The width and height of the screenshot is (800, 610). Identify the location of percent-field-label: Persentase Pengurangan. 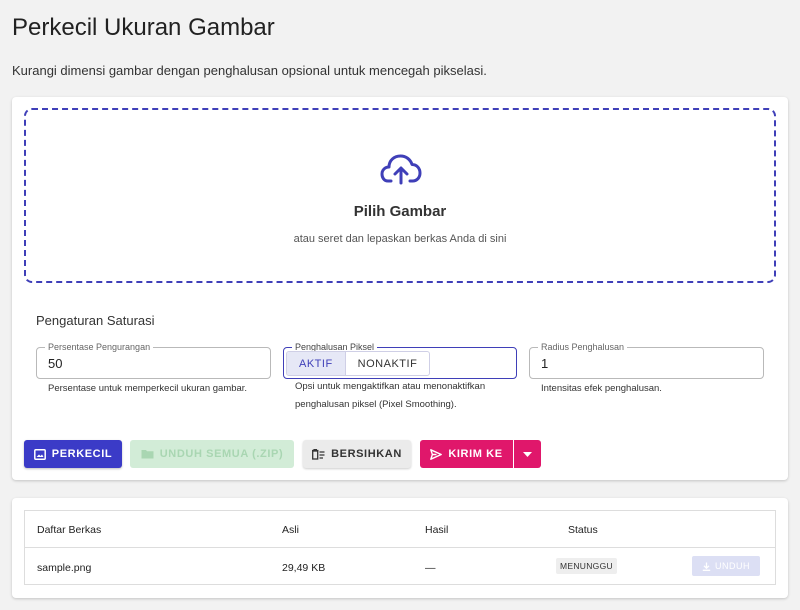
(99, 347).